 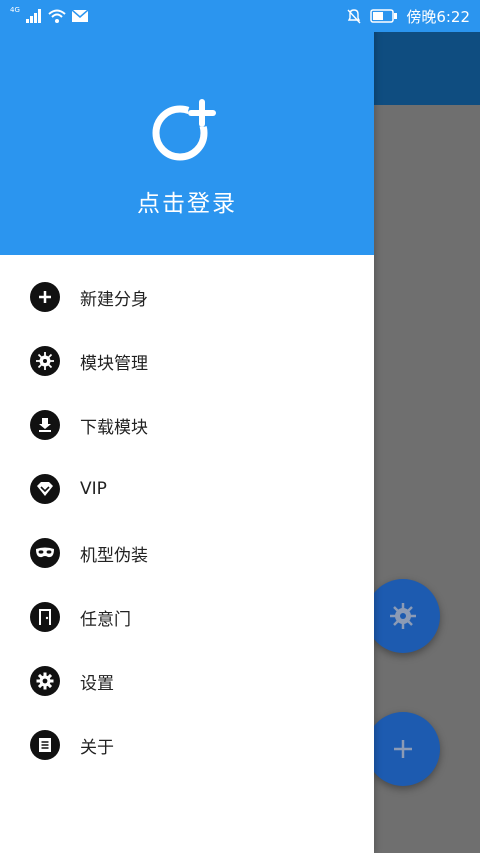 I want to click on menu-item-download-module: 下载模块, so click(x=187, y=425).